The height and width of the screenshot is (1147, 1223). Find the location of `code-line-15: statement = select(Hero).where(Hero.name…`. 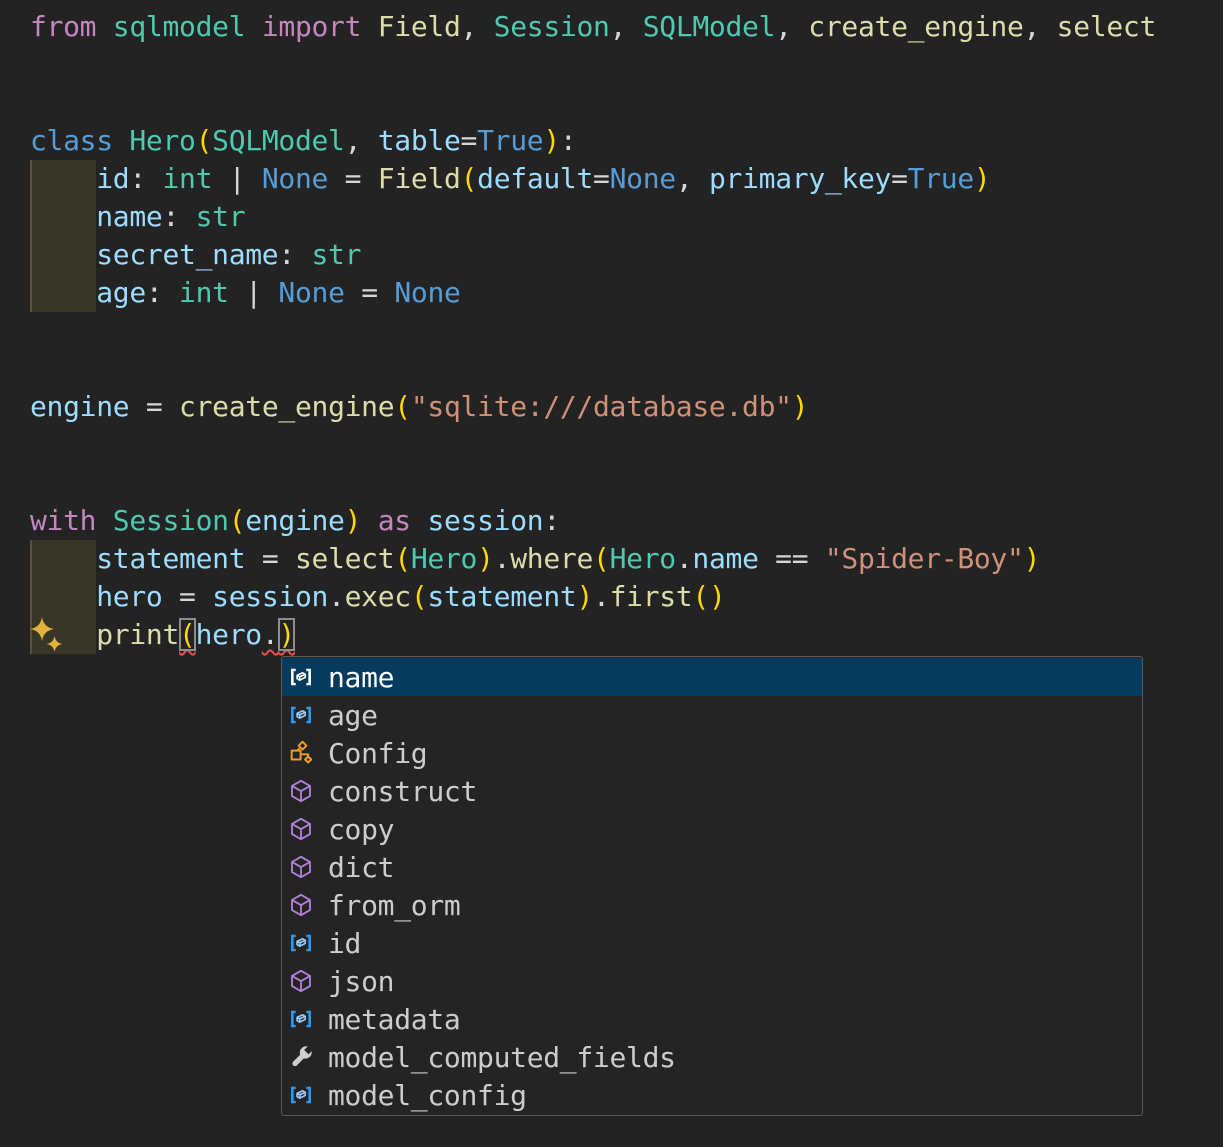

code-line-15: statement = select(Hero).where(Hero.name… is located at coordinates (535, 559).